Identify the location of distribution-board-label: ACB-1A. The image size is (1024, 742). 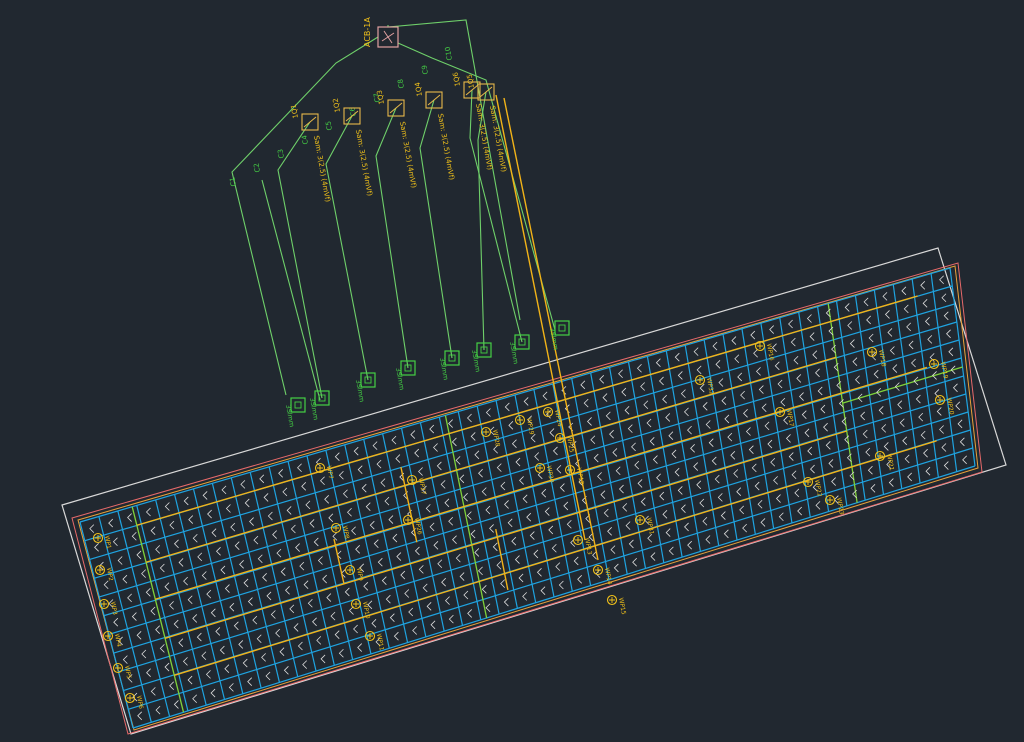
(367, 32).